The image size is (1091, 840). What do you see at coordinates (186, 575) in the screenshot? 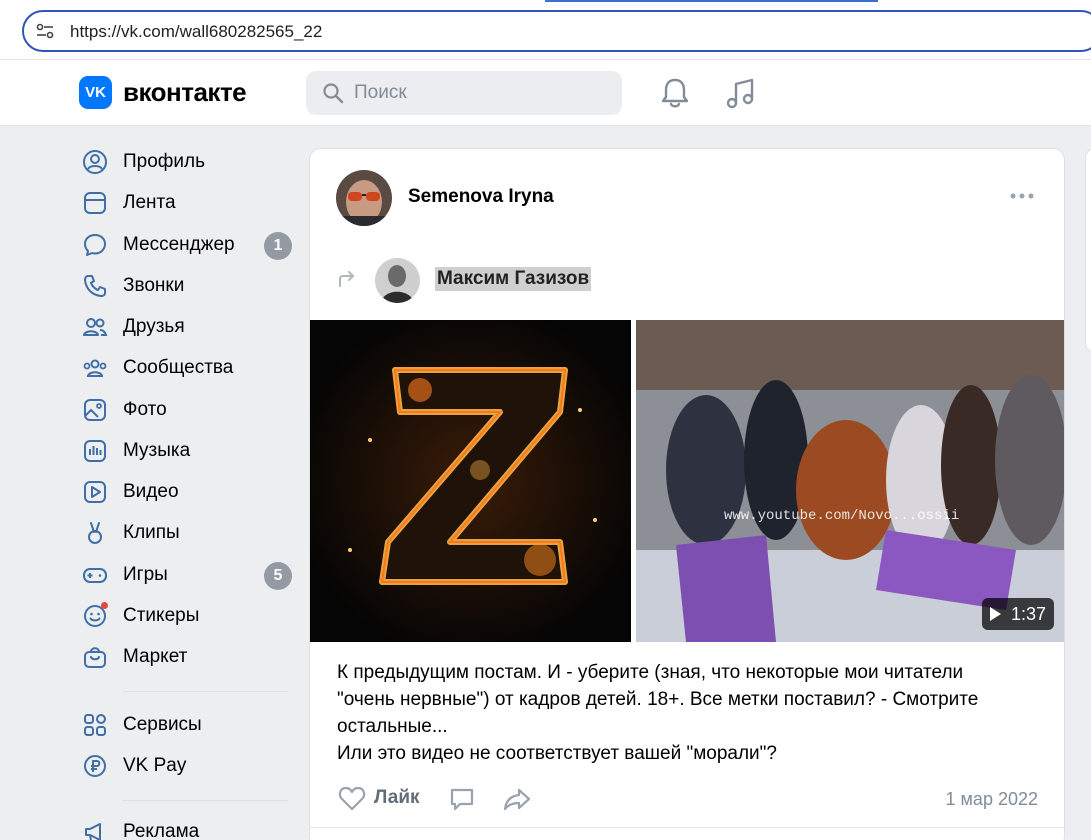
I see `sidebar-item-games: Игры 5` at bounding box center [186, 575].